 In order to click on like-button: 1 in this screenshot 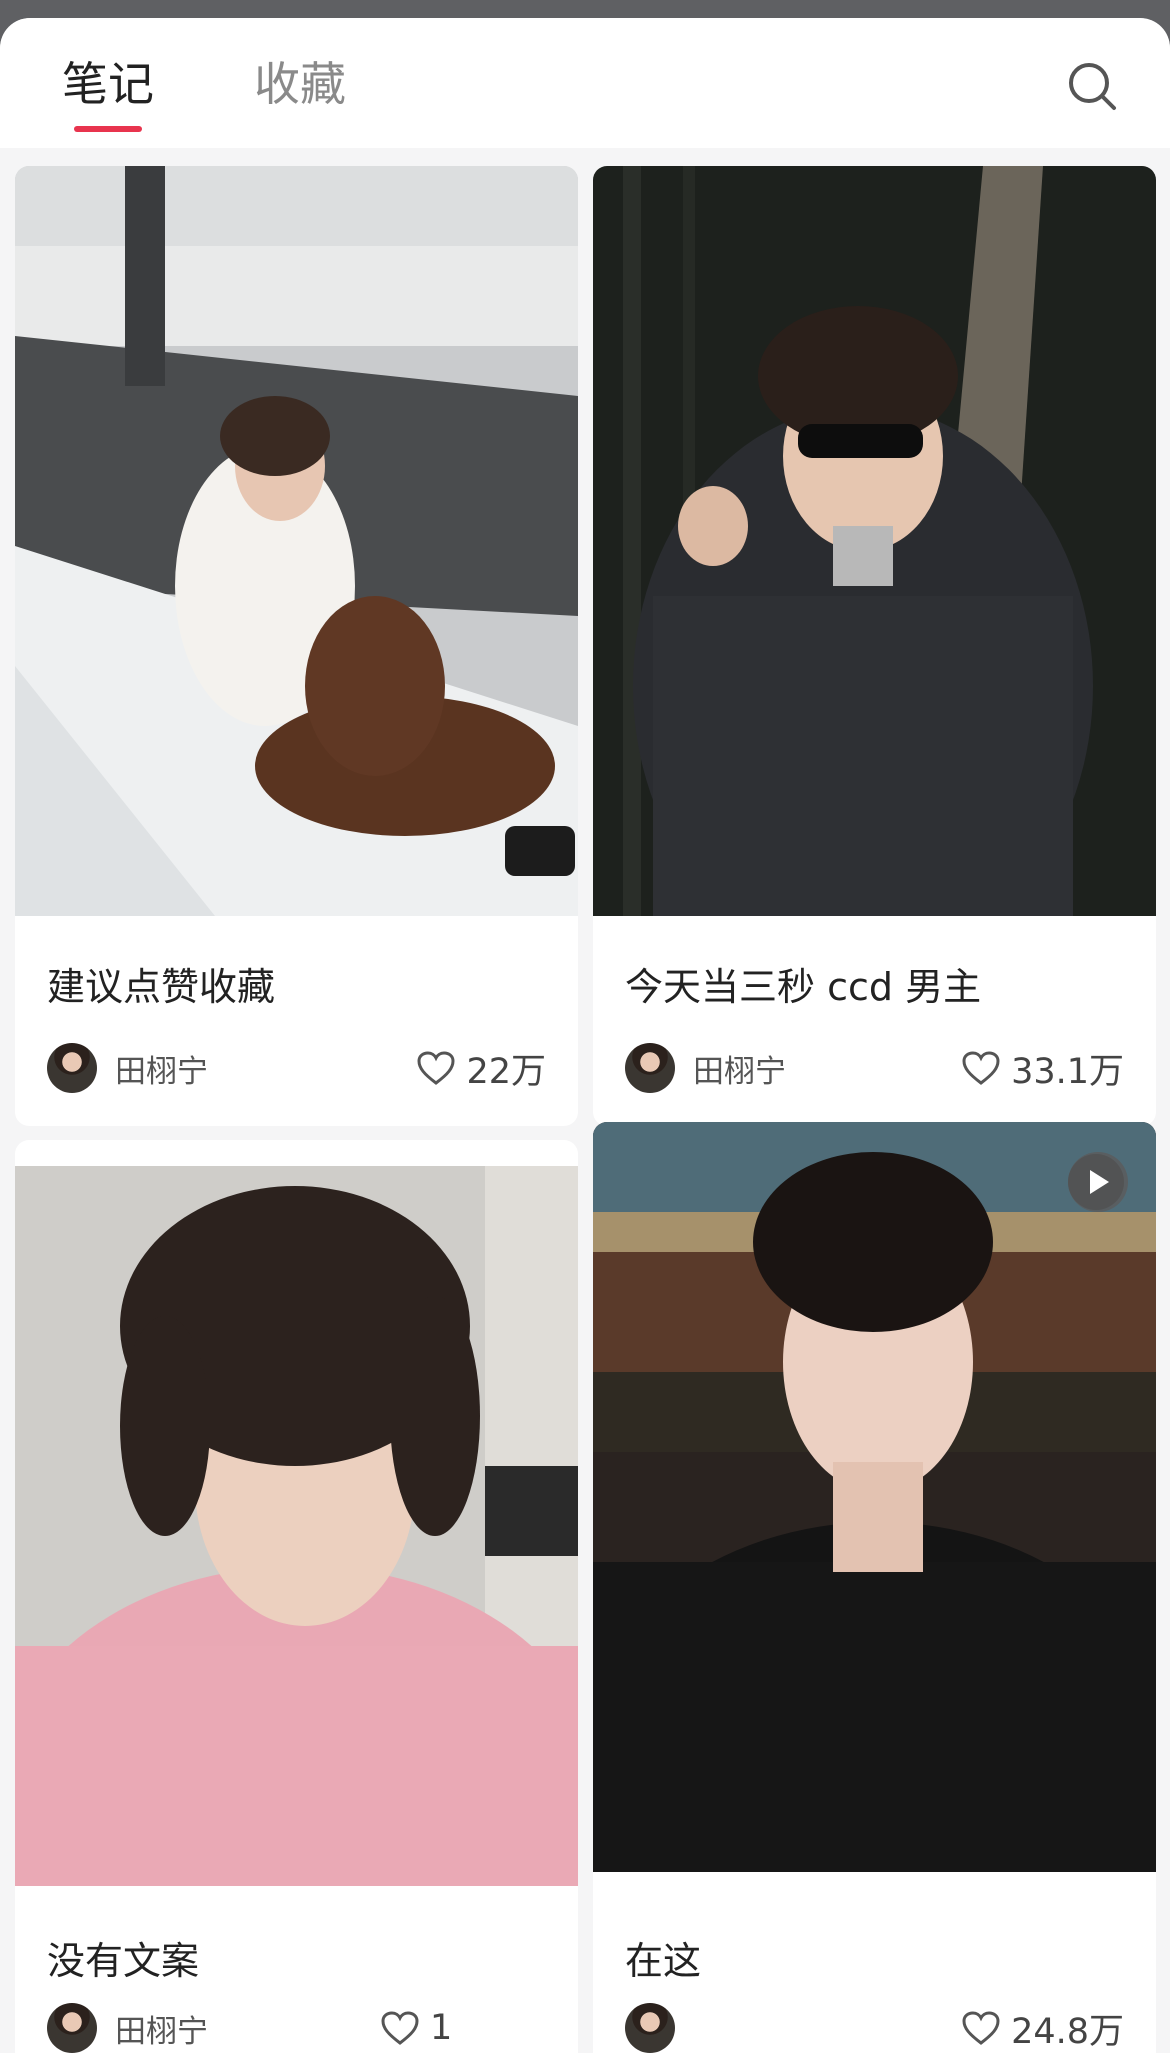, I will do `click(416, 2027)`.